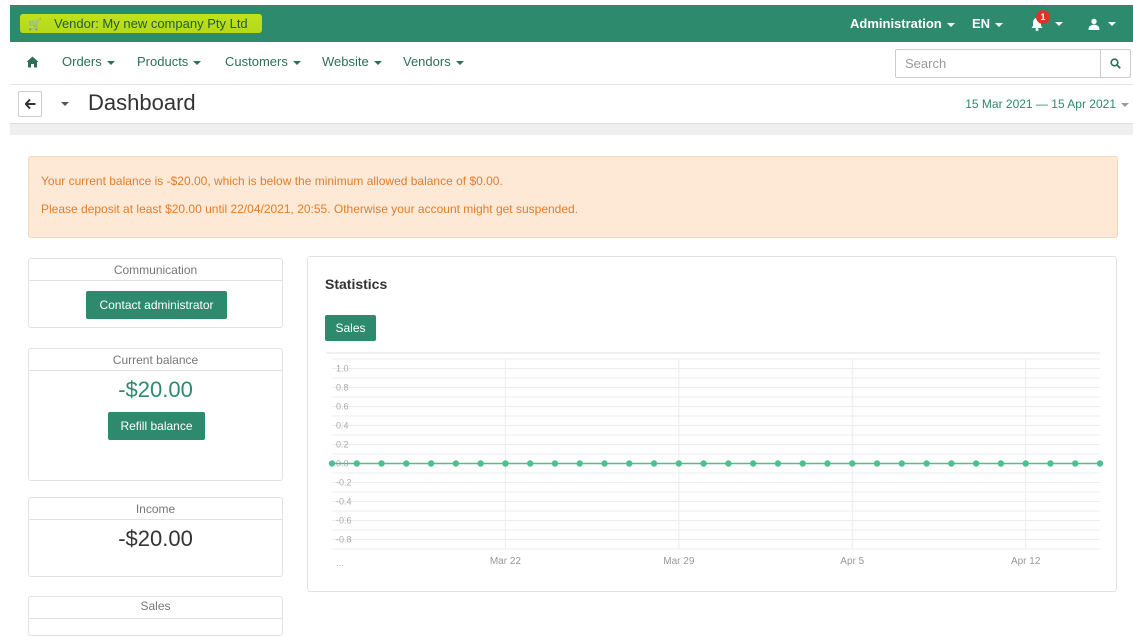 This screenshot has height=636, width=1133. I want to click on language-menu: EN, so click(988, 23).